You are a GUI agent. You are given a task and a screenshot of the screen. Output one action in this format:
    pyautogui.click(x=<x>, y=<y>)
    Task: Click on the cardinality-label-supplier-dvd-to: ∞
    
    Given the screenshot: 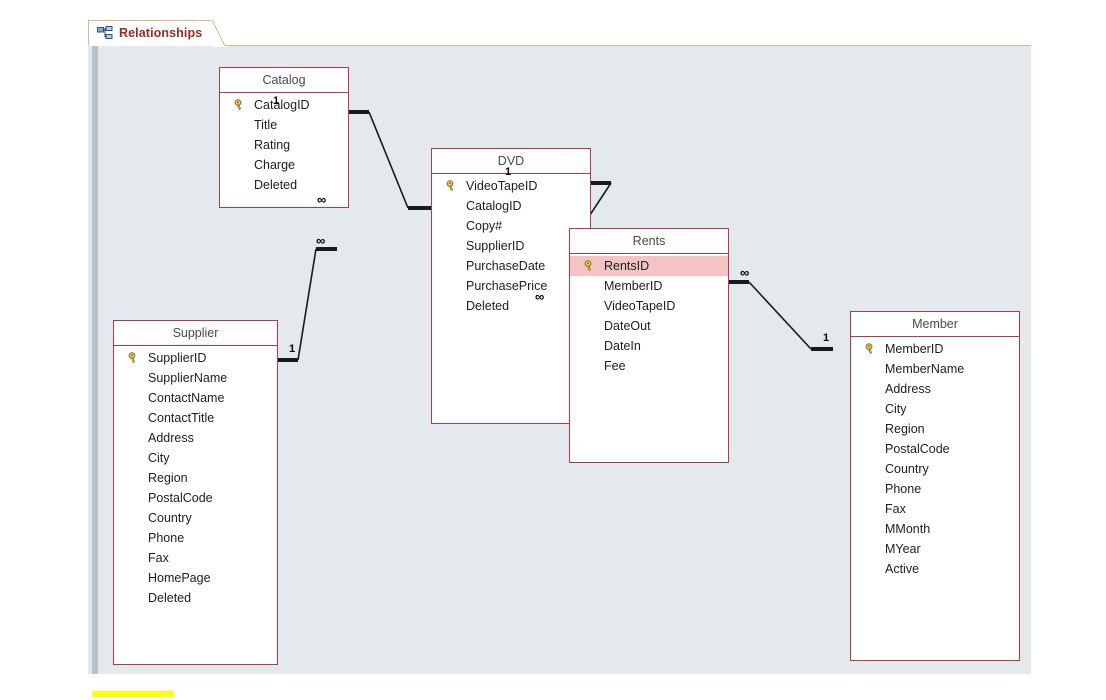 What is the action you would take?
    pyautogui.click(x=320, y=240)
    